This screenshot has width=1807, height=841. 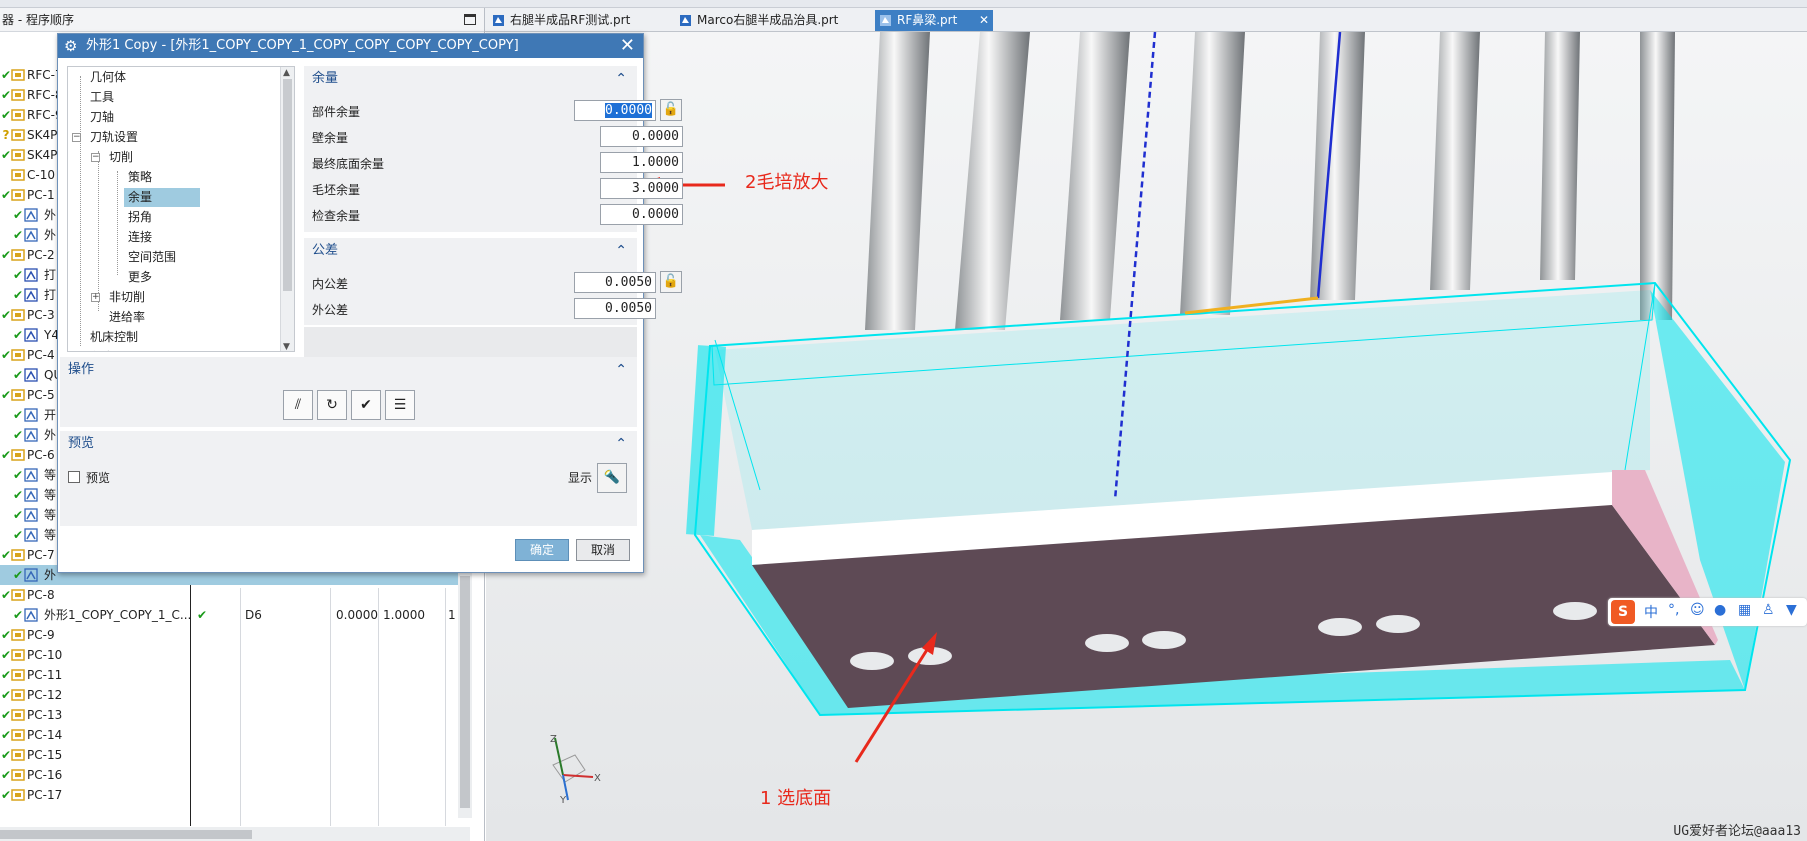 What do you see at coordinates (641, 188) in the screenshot?
I see `value-input: 3.0000` at bounding box center [641, 188].